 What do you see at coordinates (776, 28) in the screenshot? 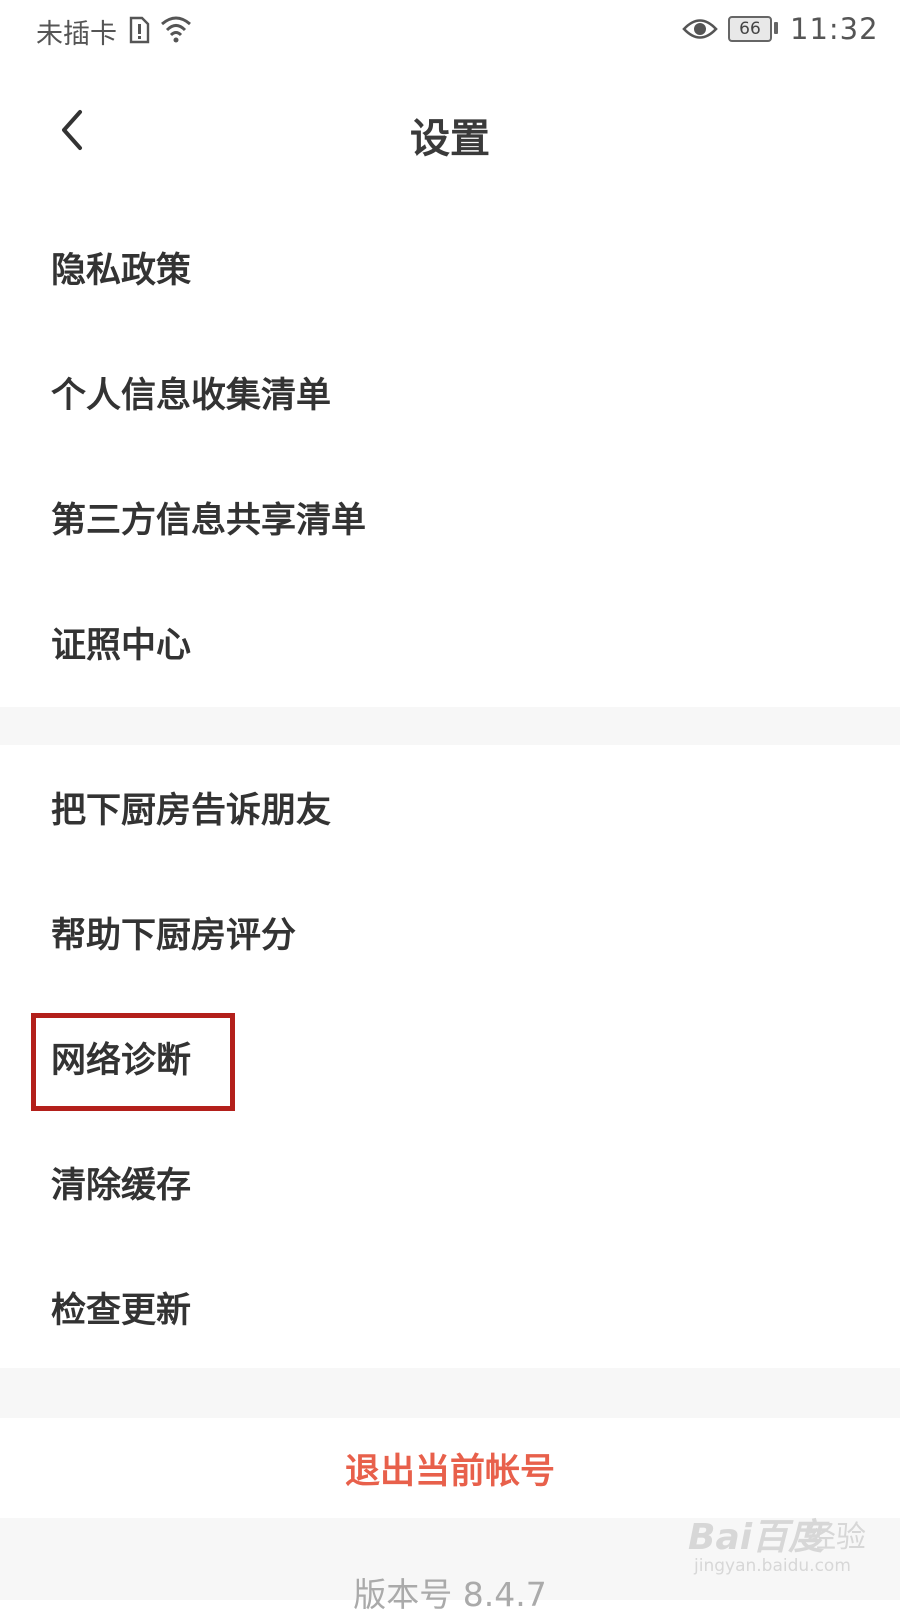
I see `battery-nub` at bounding box center [776, 28].